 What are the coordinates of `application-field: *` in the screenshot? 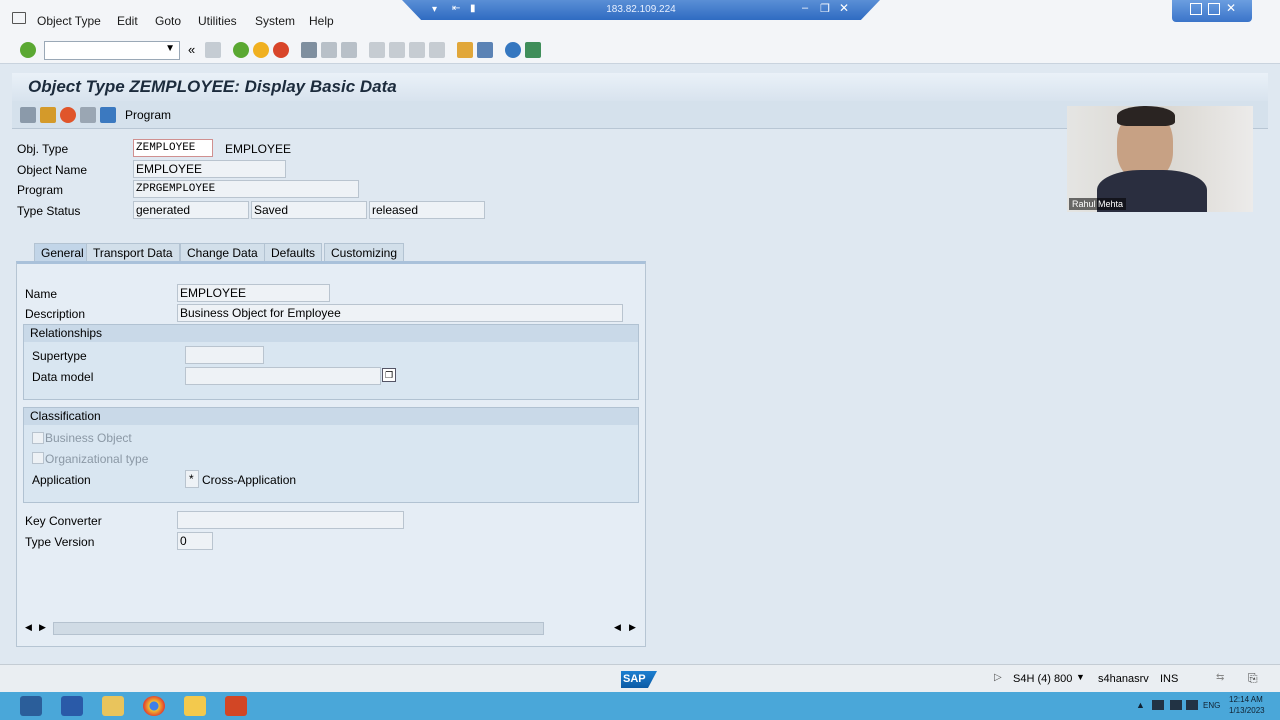 It's located at (192, 479).